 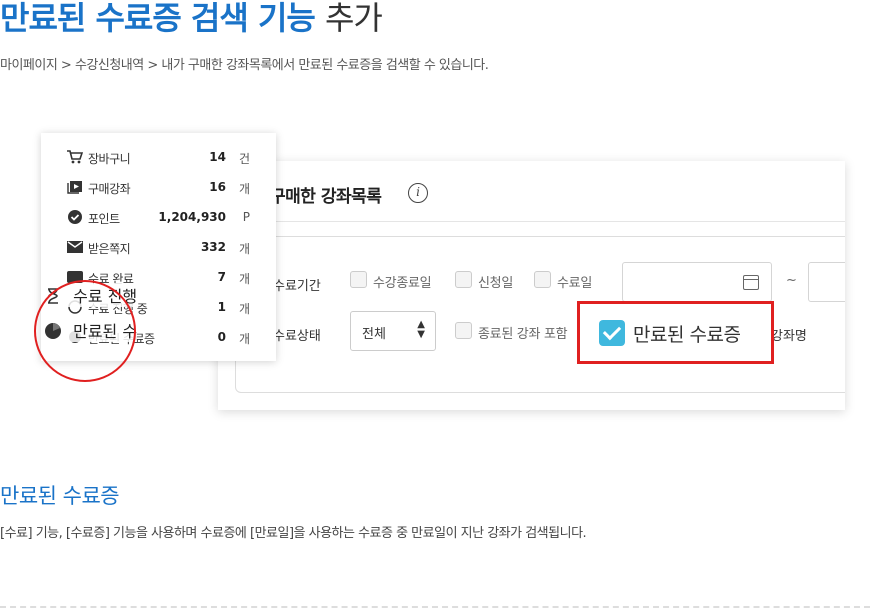 What do you see at coordinates (418, 193) in the screenshot?
I see `info-icon: i` at bounding box center [418, 193].